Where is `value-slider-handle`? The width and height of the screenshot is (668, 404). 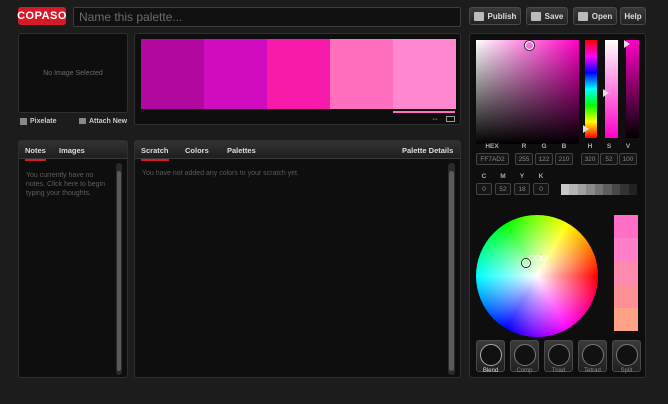 value-slider-handle is located at coordinates (627, 44).